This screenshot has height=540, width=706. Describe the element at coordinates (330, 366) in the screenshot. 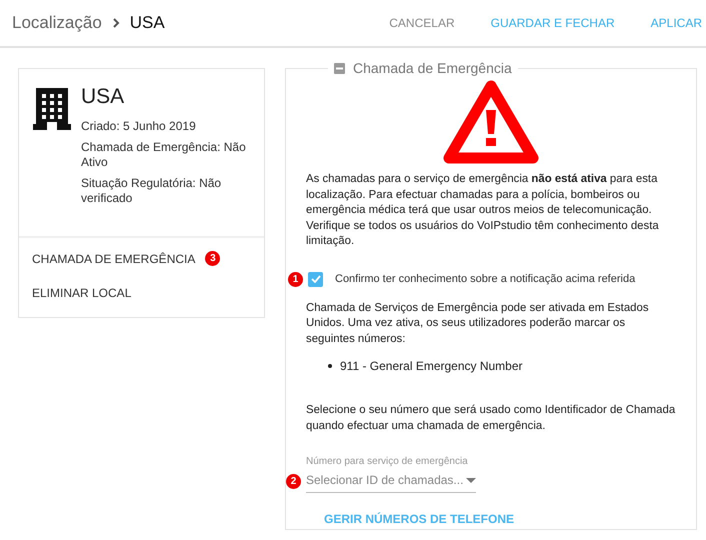

I see `bullet-icon` at that location.